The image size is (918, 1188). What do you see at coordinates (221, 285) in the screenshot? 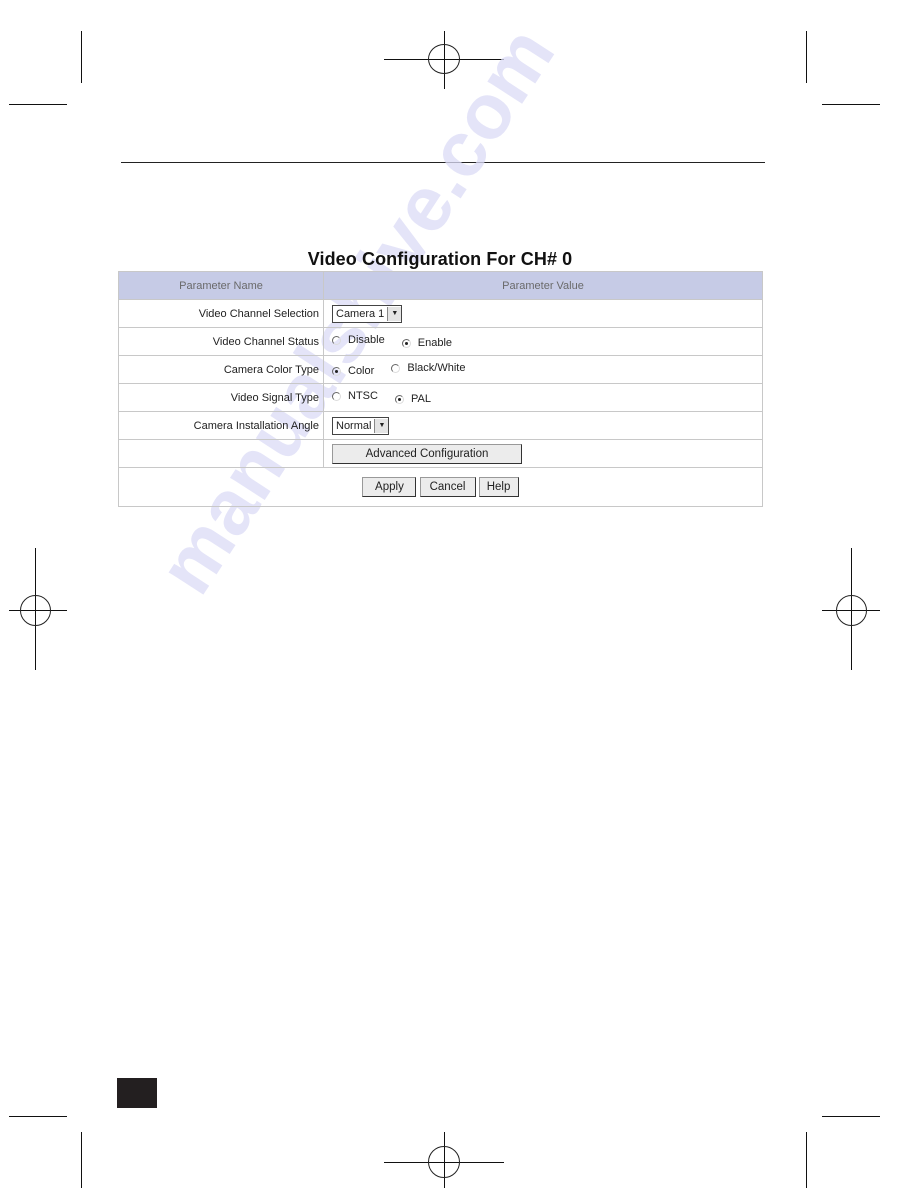
I see `column-header-name: Parameter Name` at bounding box center [221, 285].